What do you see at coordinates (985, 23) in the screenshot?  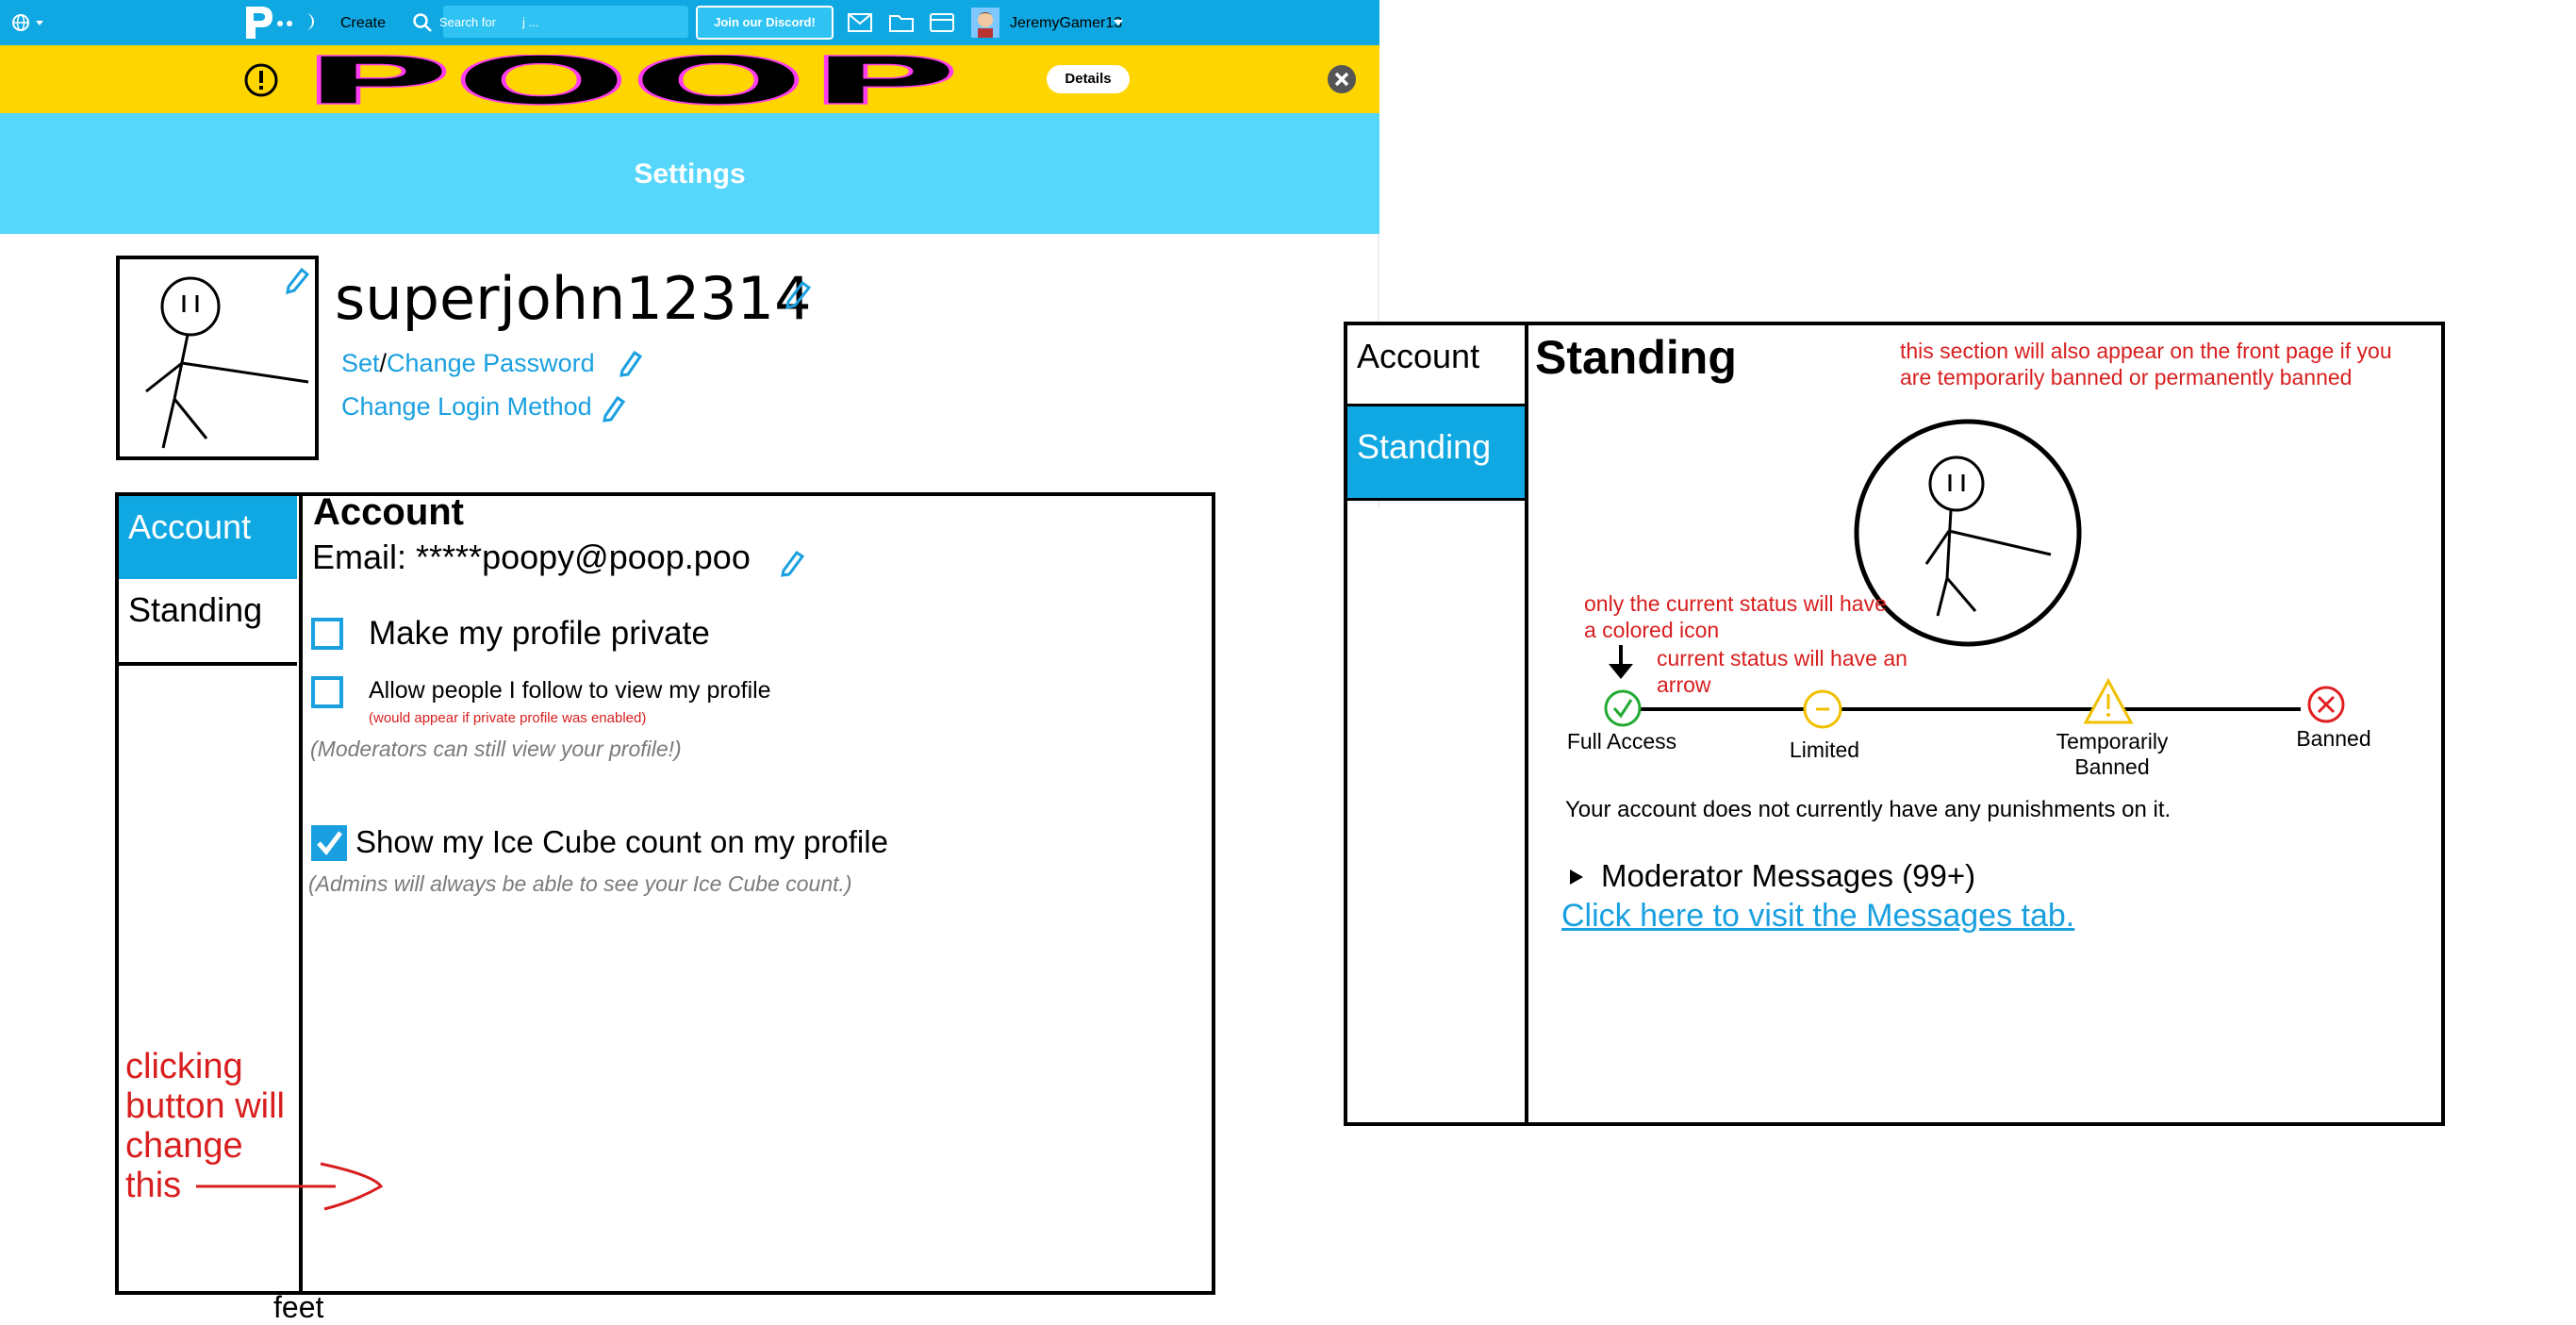 I see `user-avatar` at bounding box center [985, 23].